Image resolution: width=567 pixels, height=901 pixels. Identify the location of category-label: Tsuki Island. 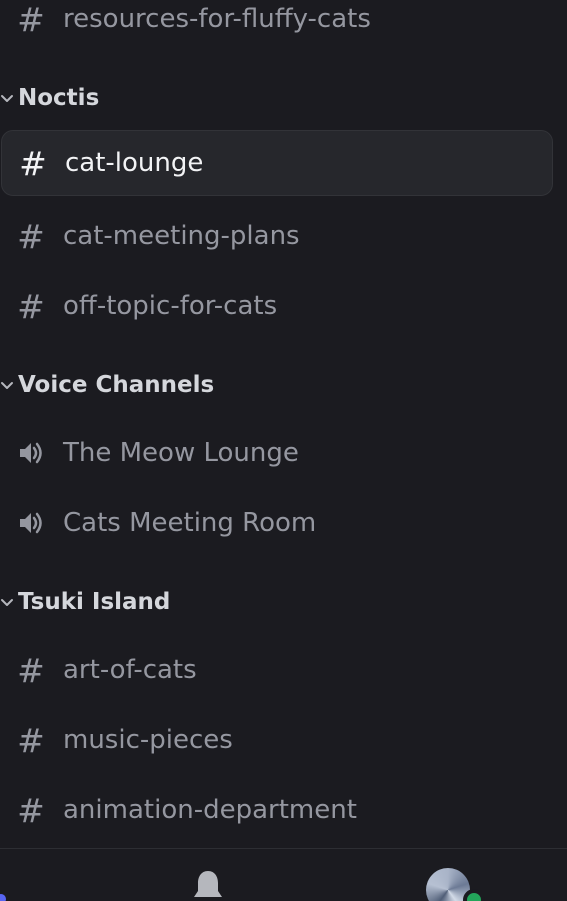
(94, 602).